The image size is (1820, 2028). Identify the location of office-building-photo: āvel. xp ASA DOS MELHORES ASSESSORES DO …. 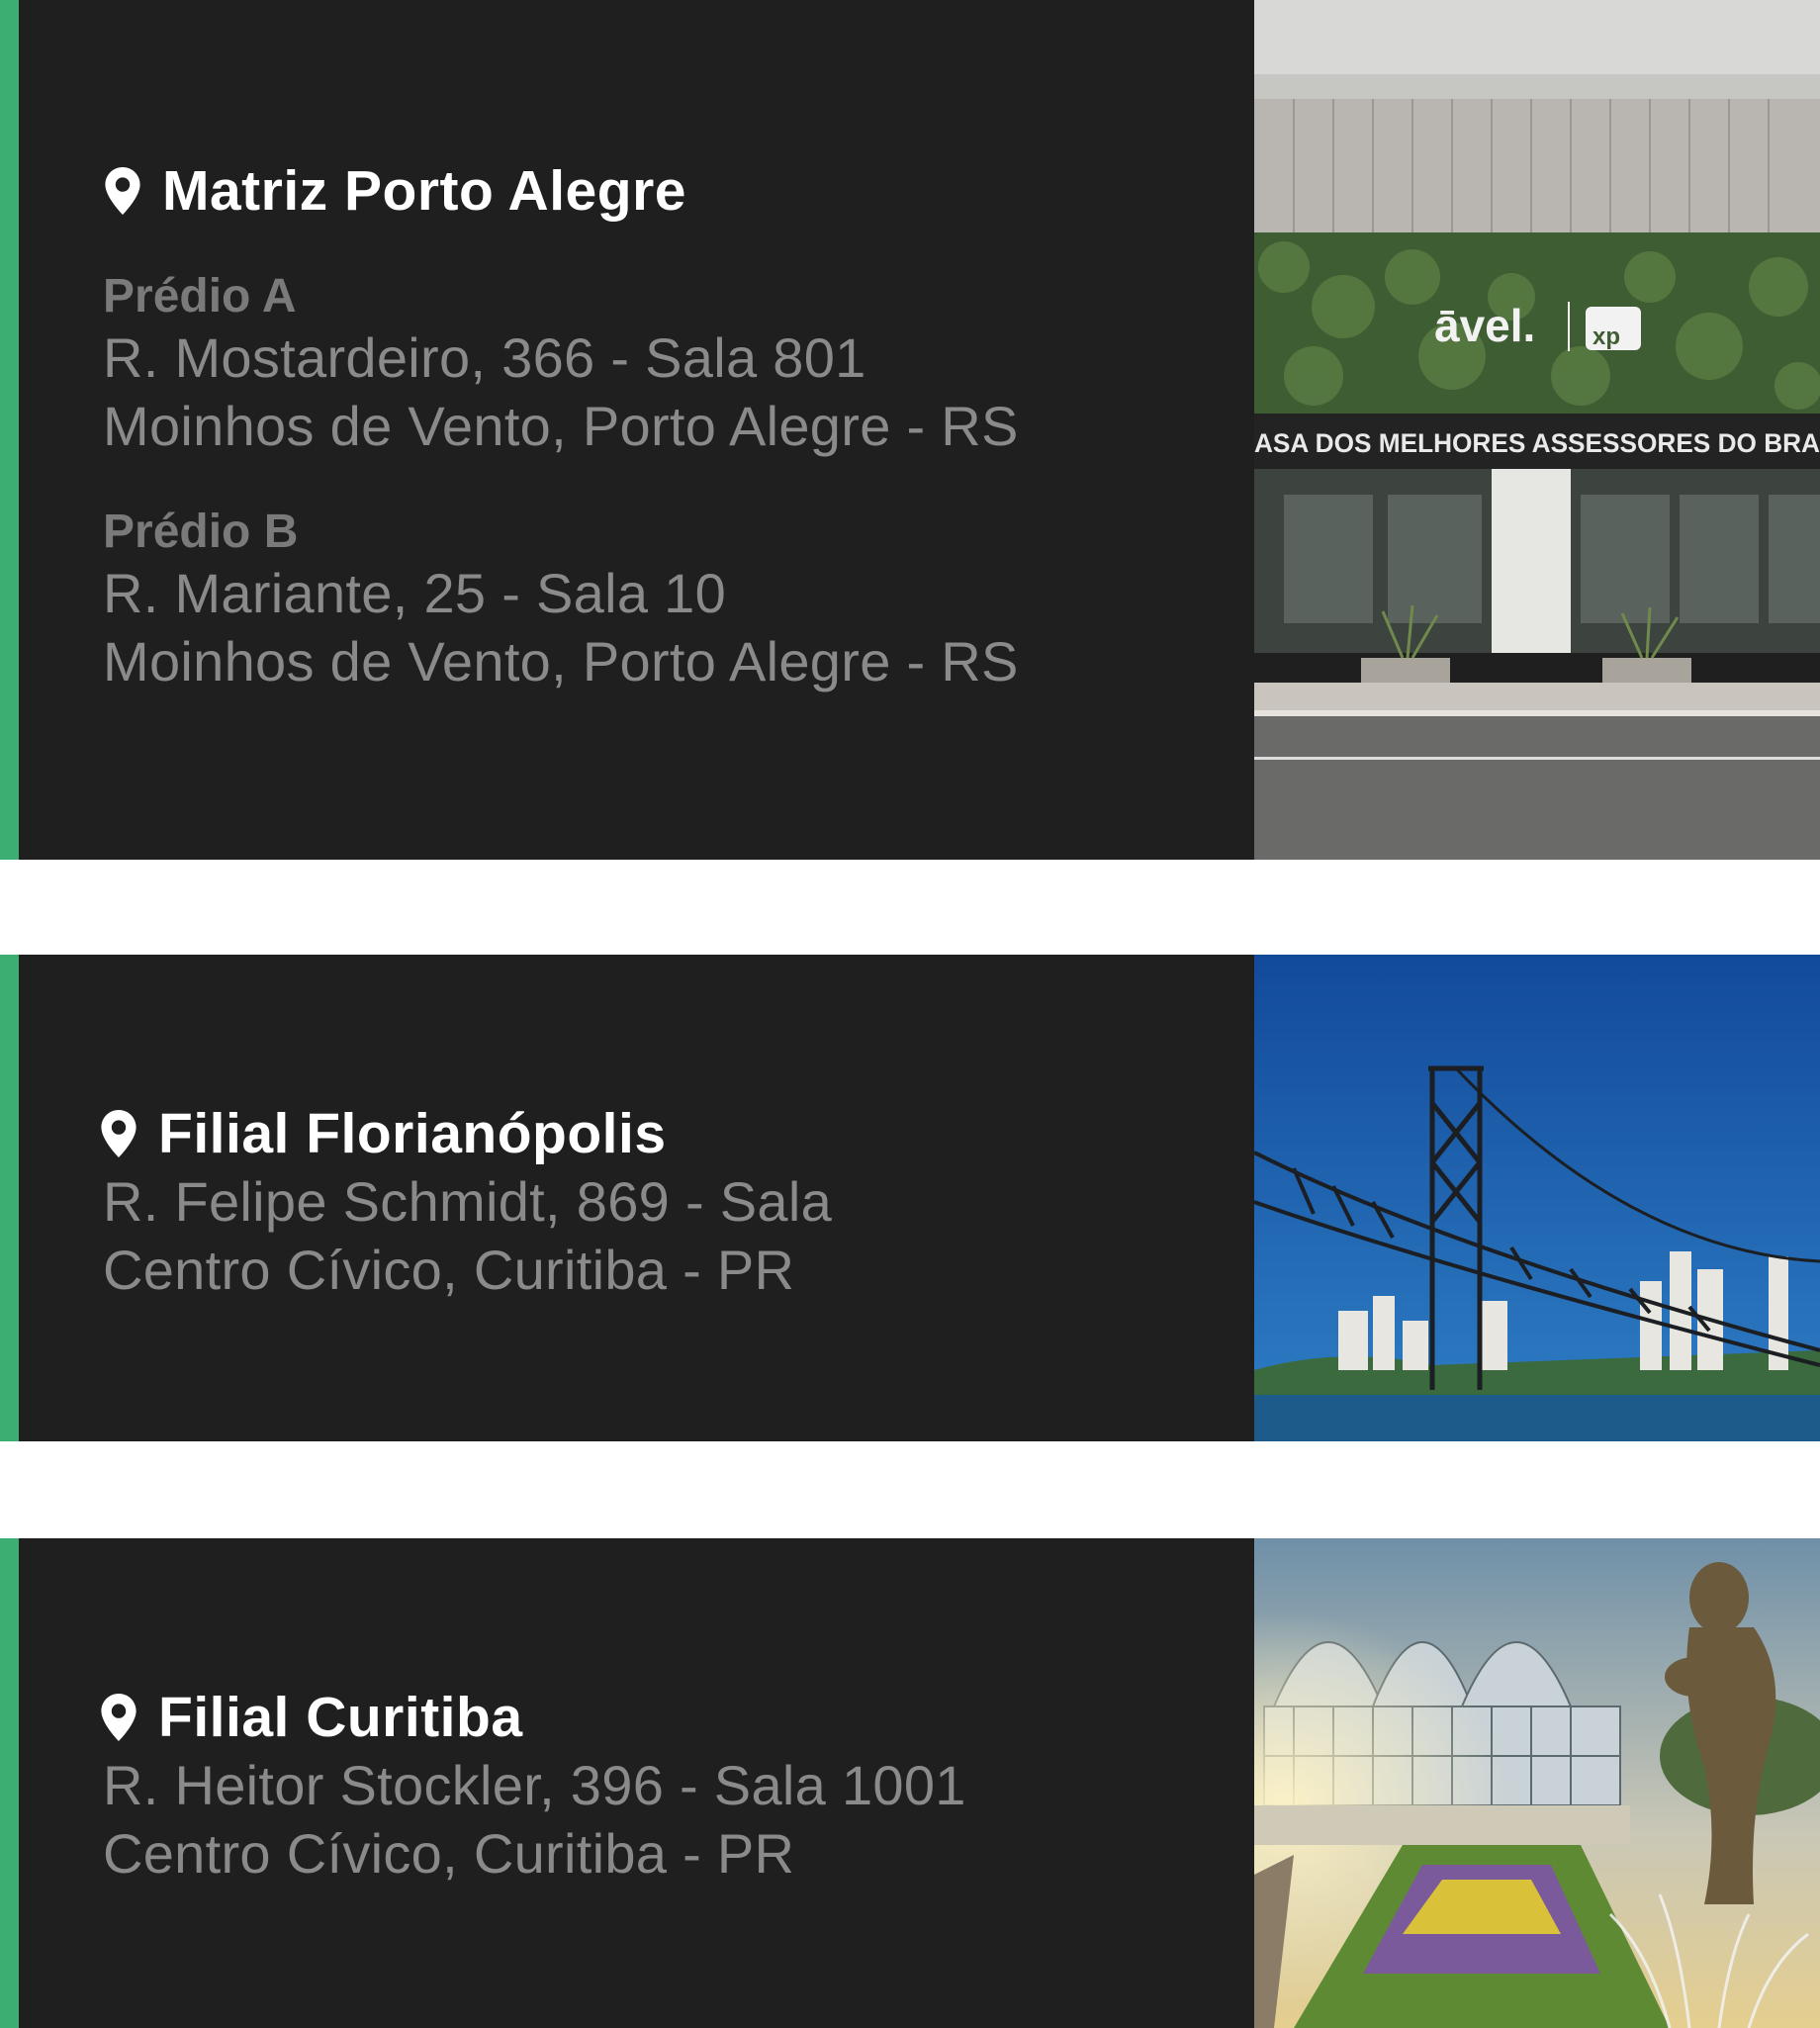
(1537, 430).